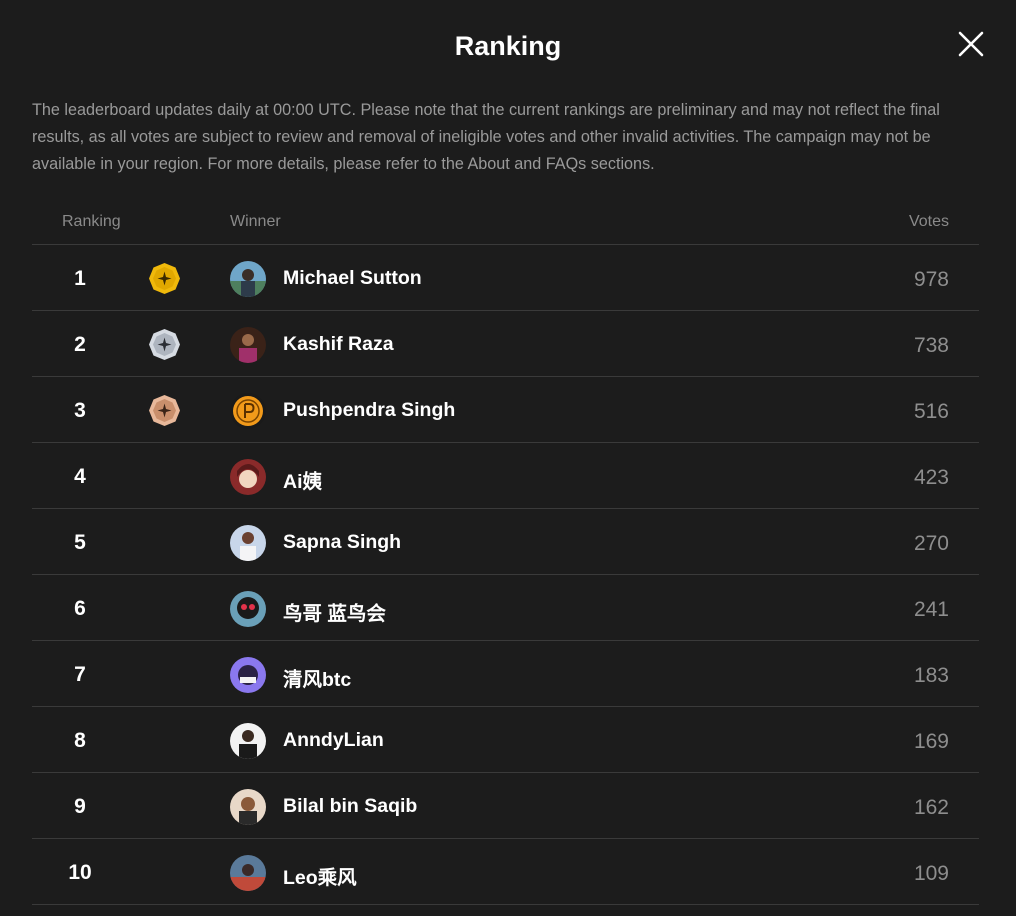 The width and height of the screenshot is (1016, 916). What do you see at coordinates (505, 410) in the screenshot?
I see `table-row: 3 Pushpendra Singh 516` at bounding box center [505, 410].